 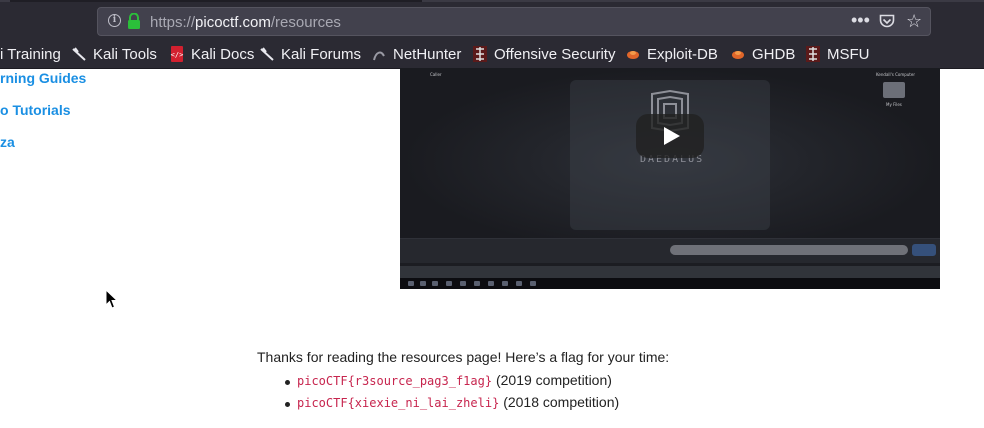 I want to click on bookmark-kali-docs: </> Kali Docs, so click(x=212, y=54).